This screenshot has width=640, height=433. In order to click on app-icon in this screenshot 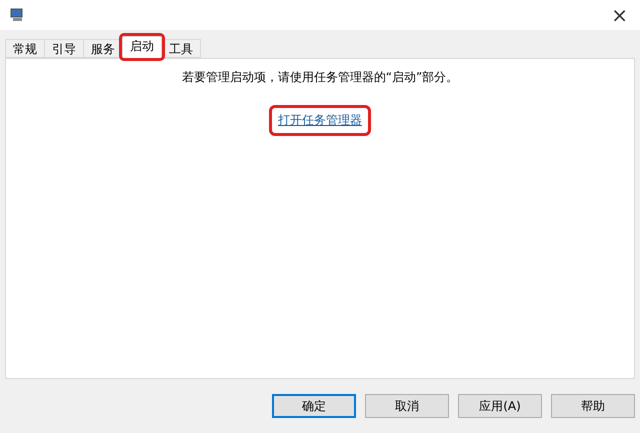, I will do `click(17, 15)`.